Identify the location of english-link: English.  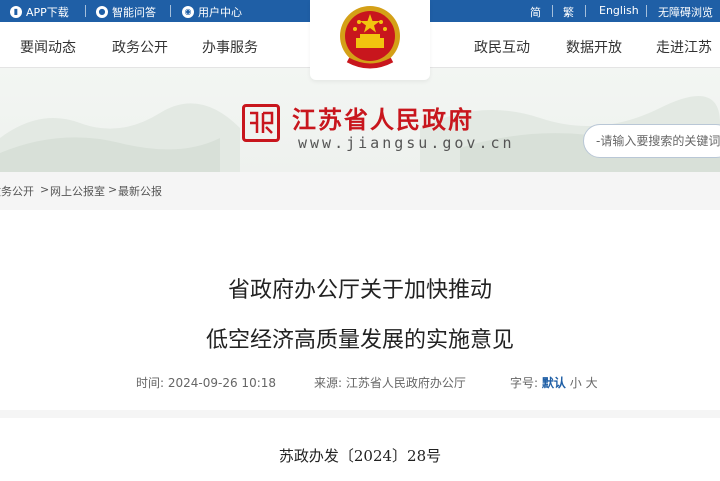
(619, 10).